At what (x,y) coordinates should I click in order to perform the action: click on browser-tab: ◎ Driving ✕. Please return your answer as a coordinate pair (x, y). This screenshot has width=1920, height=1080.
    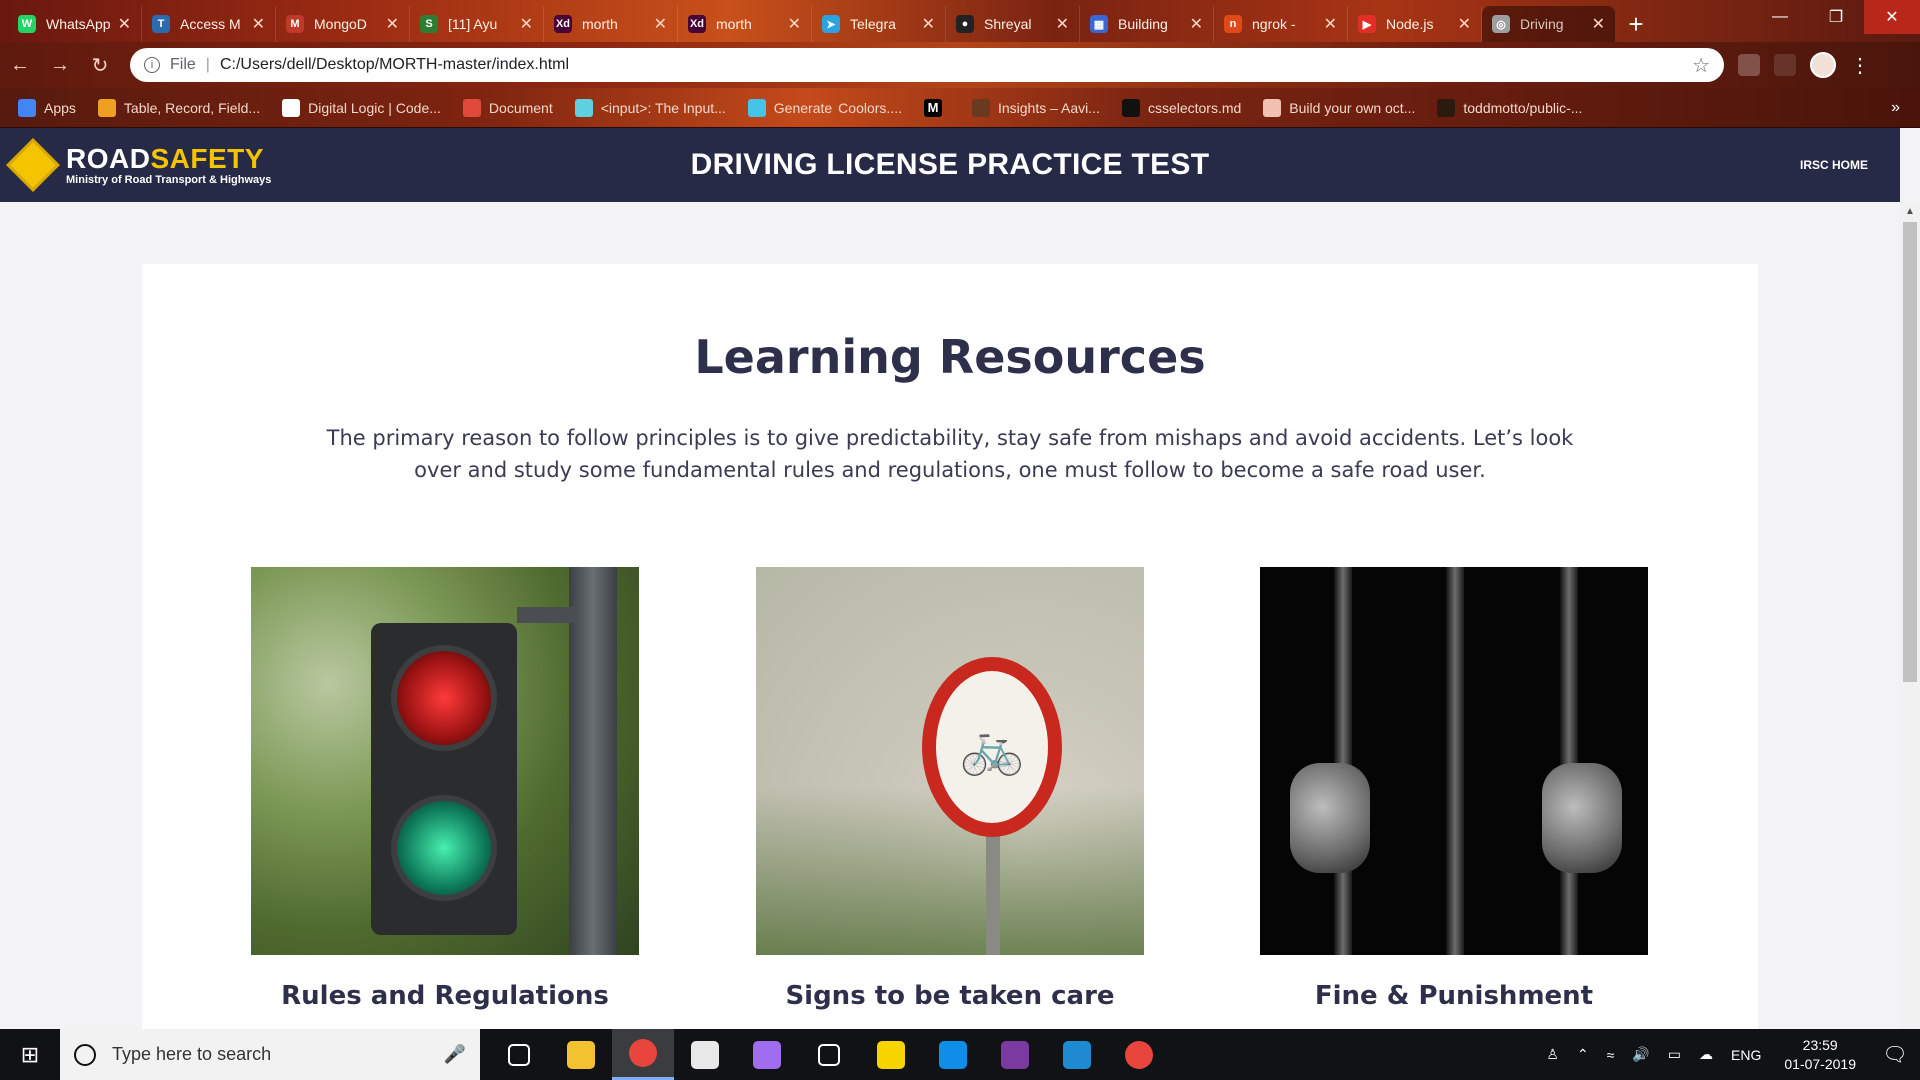
    Looking at the image, I should click on (1549, 24).